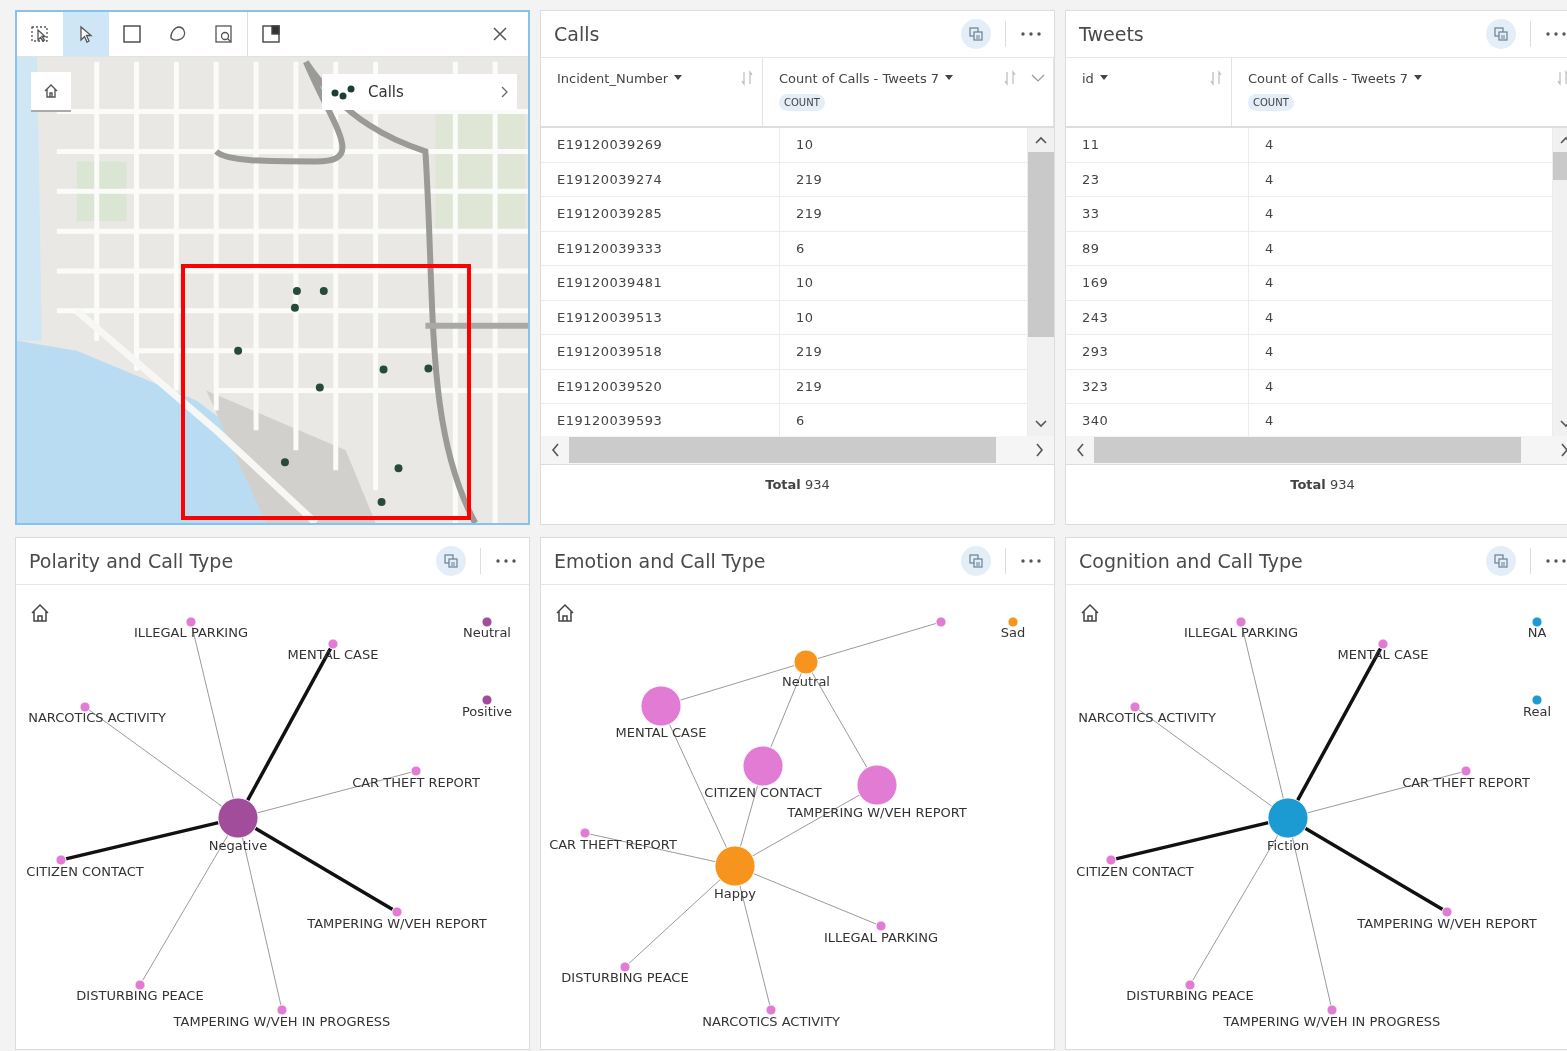  What do you see at coordinates (652, 92) in the screenshot?
I see `column-header: Incident_Number` at bounding box center [652, 92].